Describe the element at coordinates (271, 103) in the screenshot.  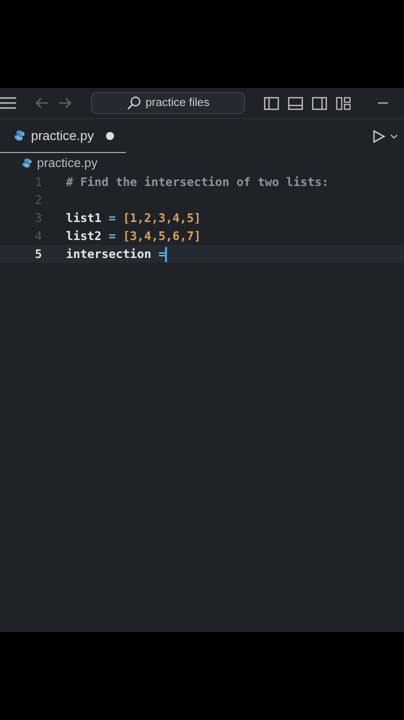
I see `sidebar-layout-icon` at that location.